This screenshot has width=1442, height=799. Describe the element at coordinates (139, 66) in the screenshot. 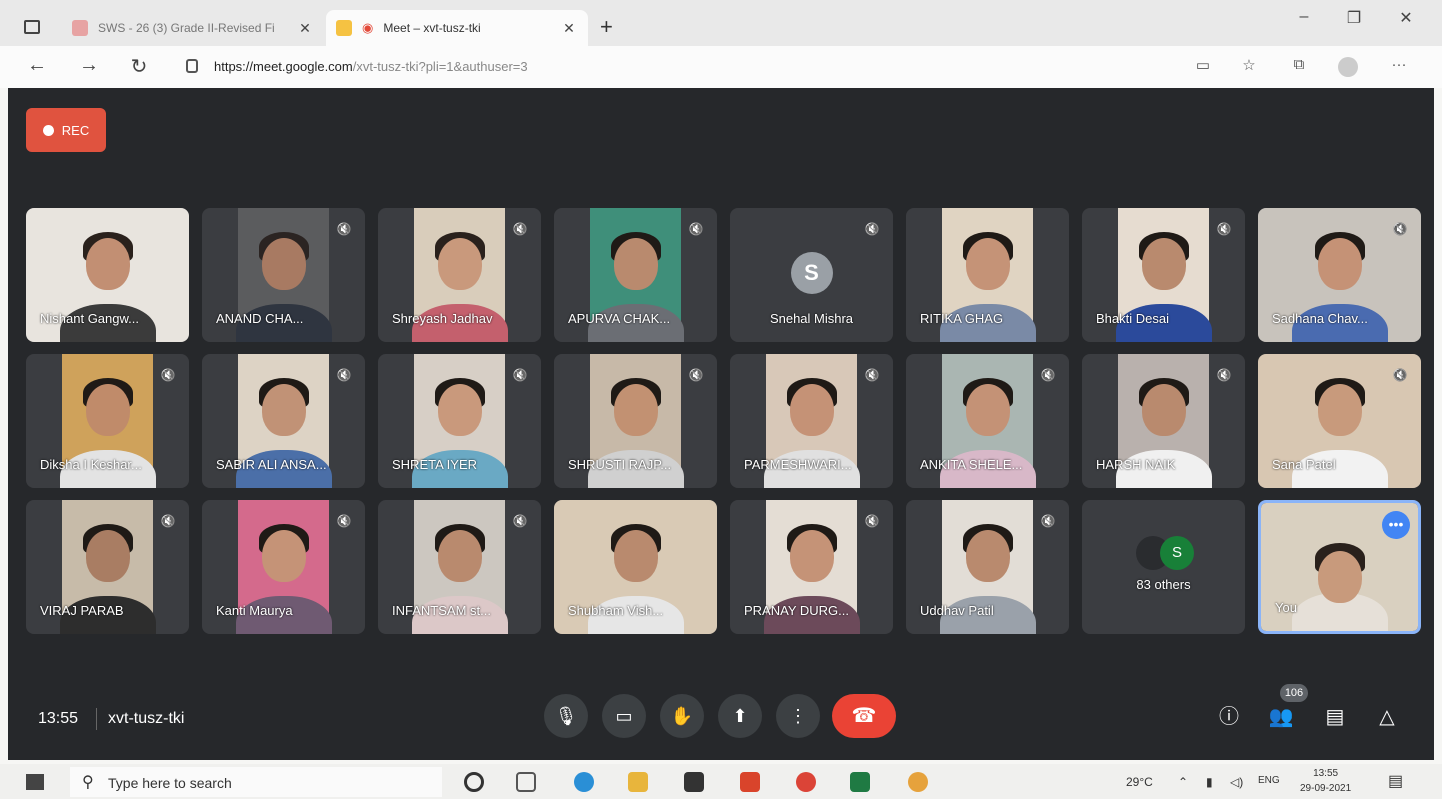

I see `reload-icon: ↻` at that location.